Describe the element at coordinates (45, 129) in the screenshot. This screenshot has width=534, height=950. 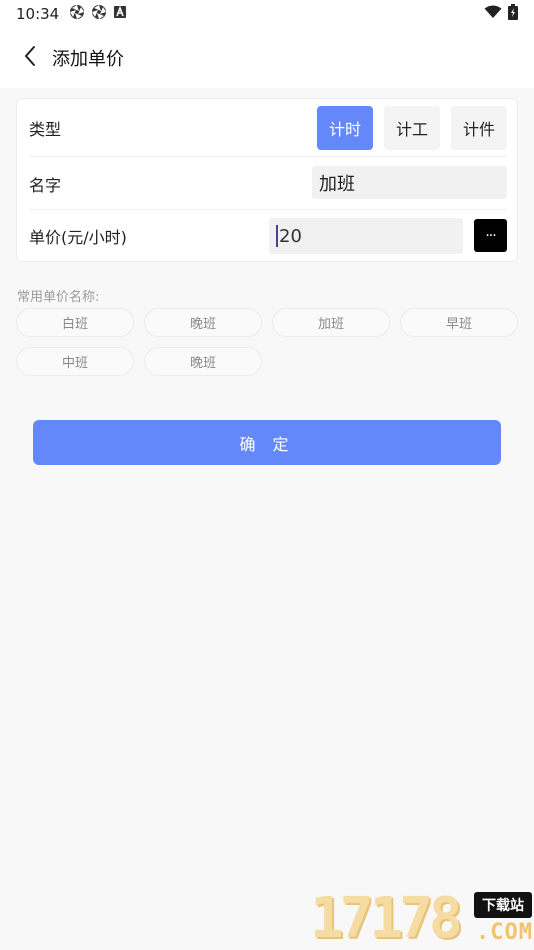
I see `type-label: 类型` at that location.